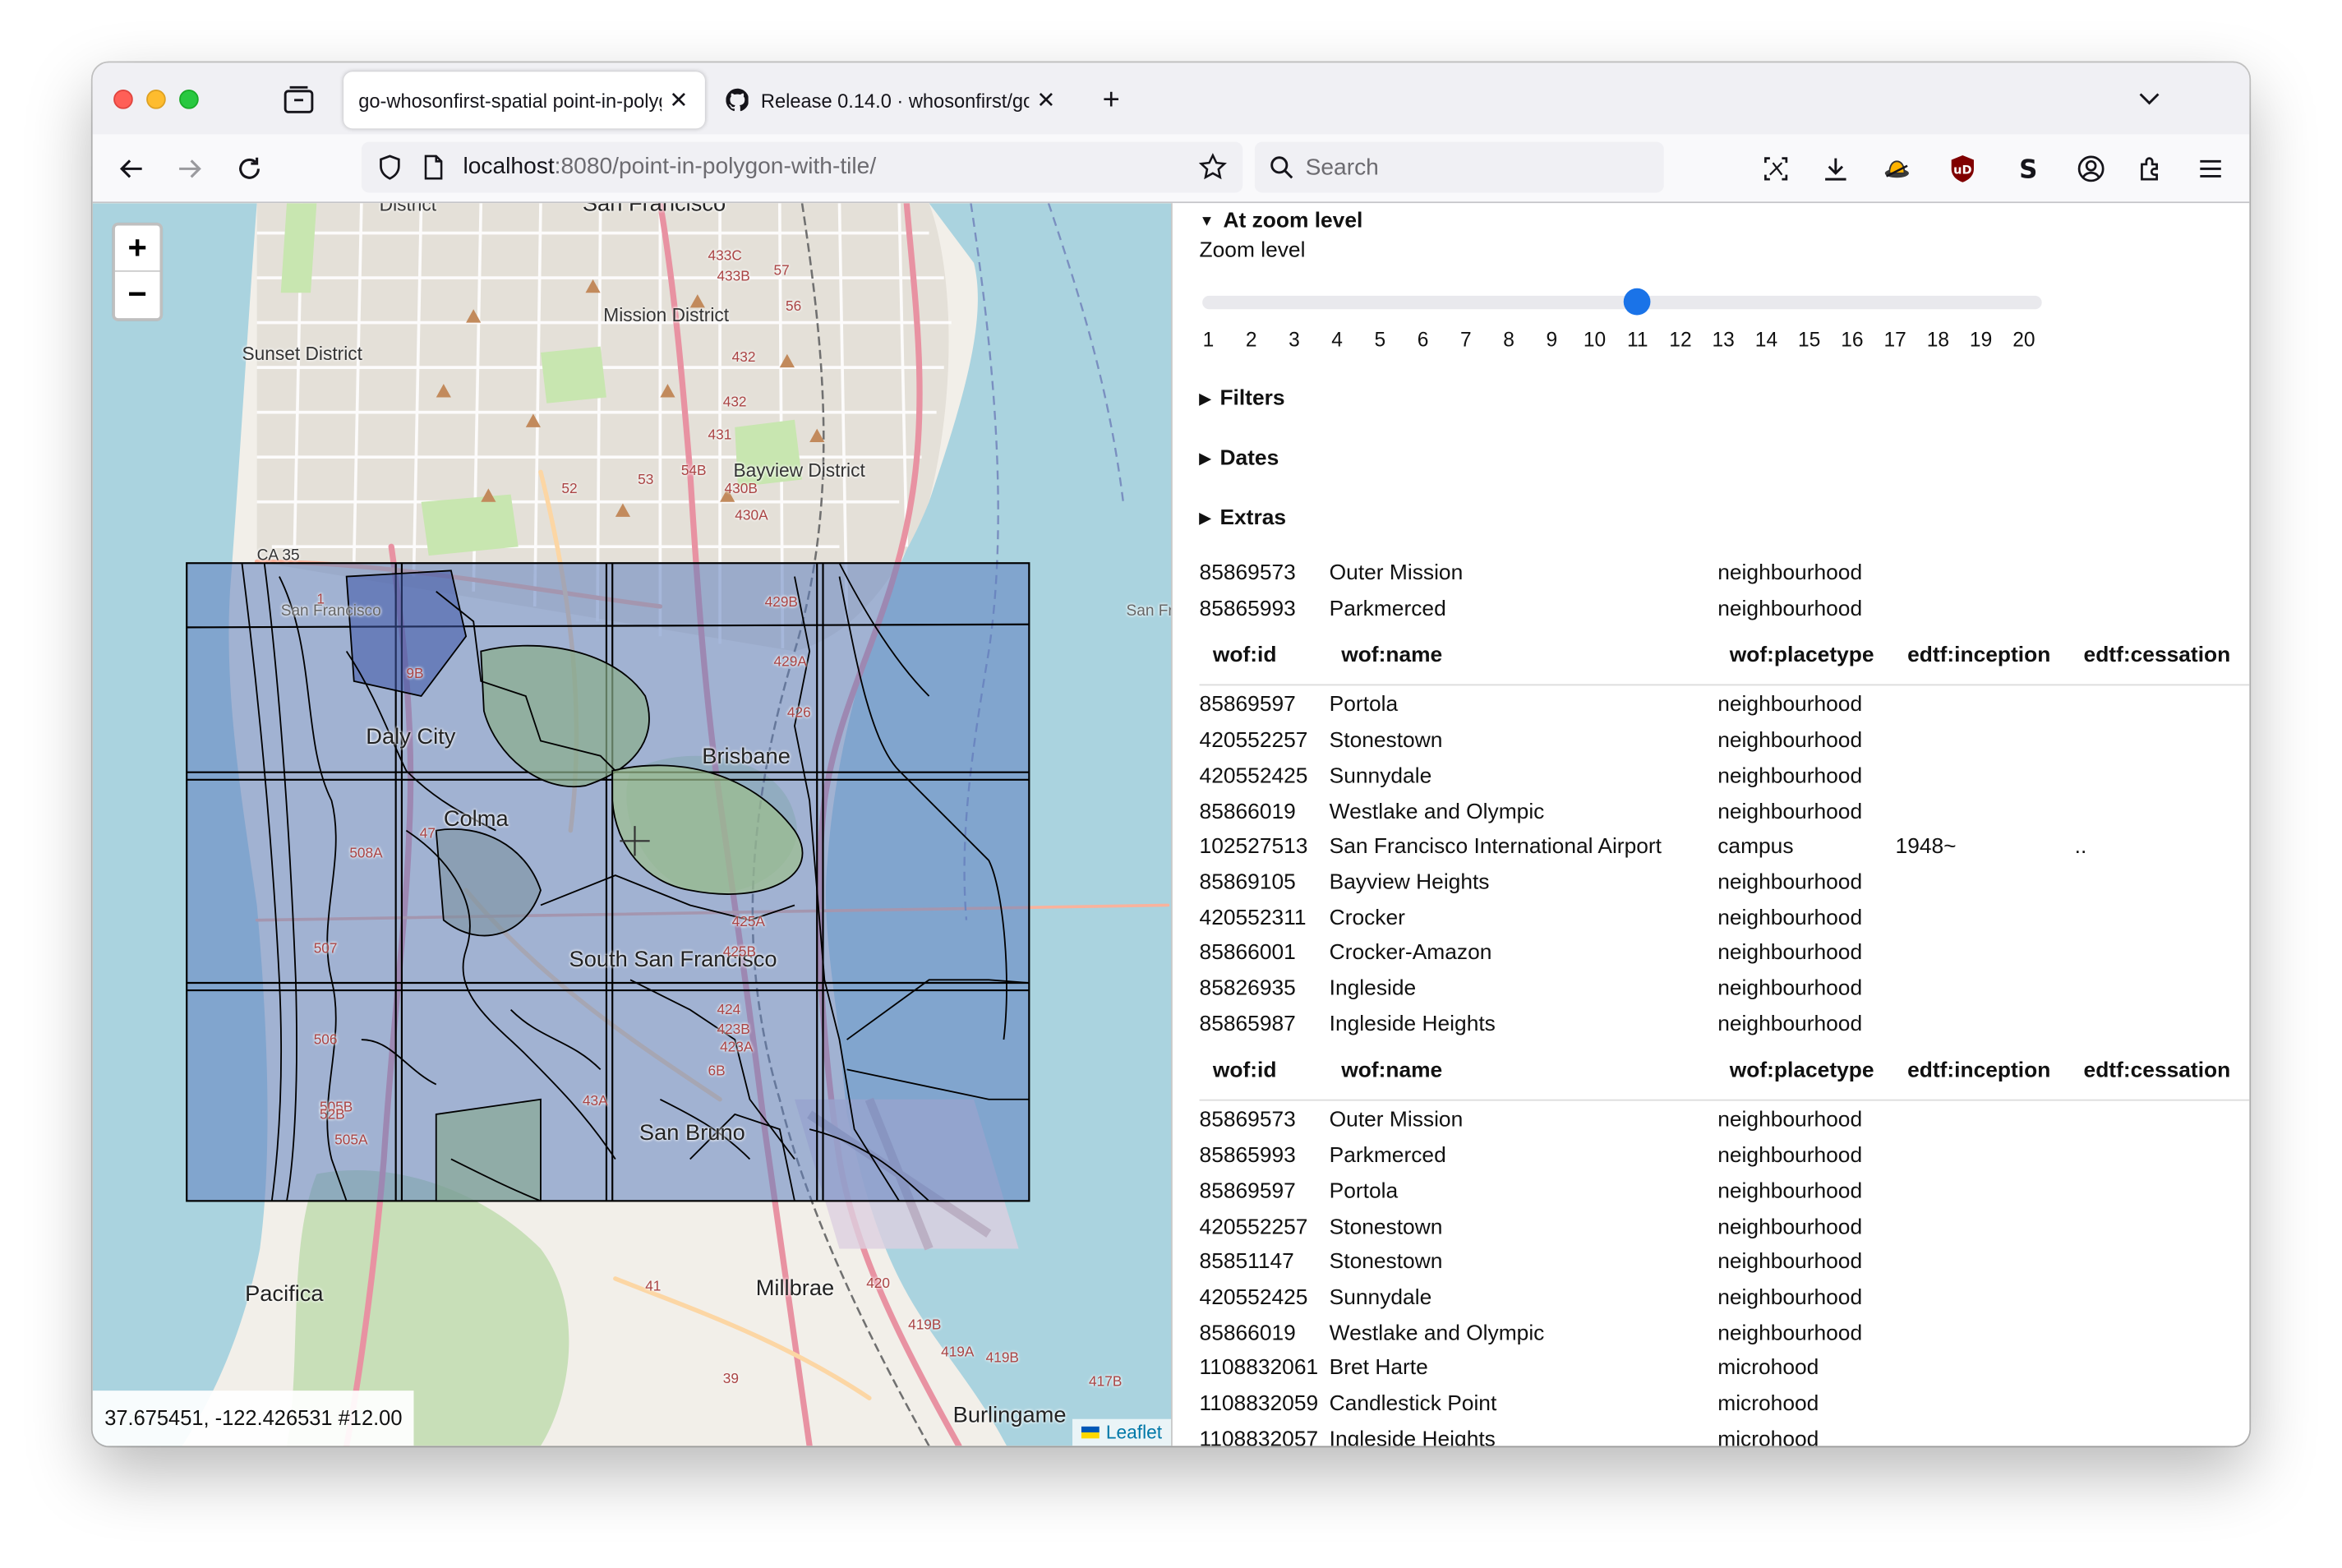  I want to click on route-number: 52B, so click(332, 1114).